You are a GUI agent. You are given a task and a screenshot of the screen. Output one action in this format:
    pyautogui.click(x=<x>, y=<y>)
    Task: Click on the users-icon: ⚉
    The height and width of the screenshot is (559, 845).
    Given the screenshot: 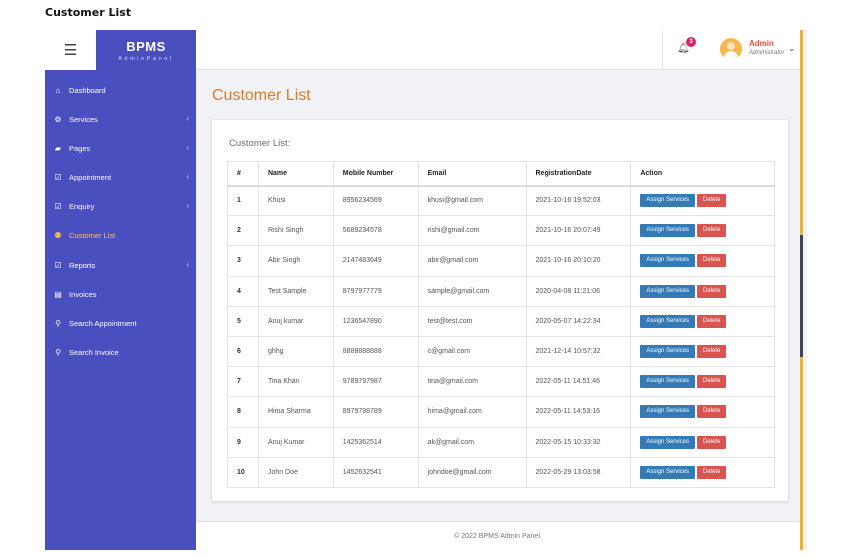 What is the action you would take?
    pyautogui.click(x=58, y=235)
    